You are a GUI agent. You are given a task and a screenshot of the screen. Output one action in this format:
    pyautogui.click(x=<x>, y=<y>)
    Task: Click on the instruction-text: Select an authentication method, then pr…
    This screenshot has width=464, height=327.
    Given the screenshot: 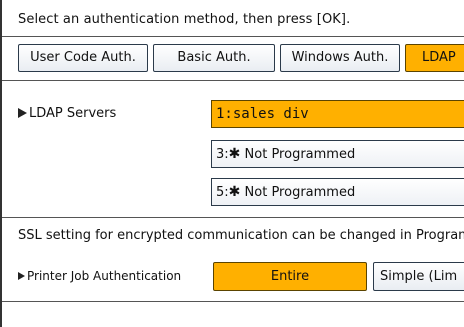 What is the action you would take?
    pyautogui.click(x=184, y=19)
    